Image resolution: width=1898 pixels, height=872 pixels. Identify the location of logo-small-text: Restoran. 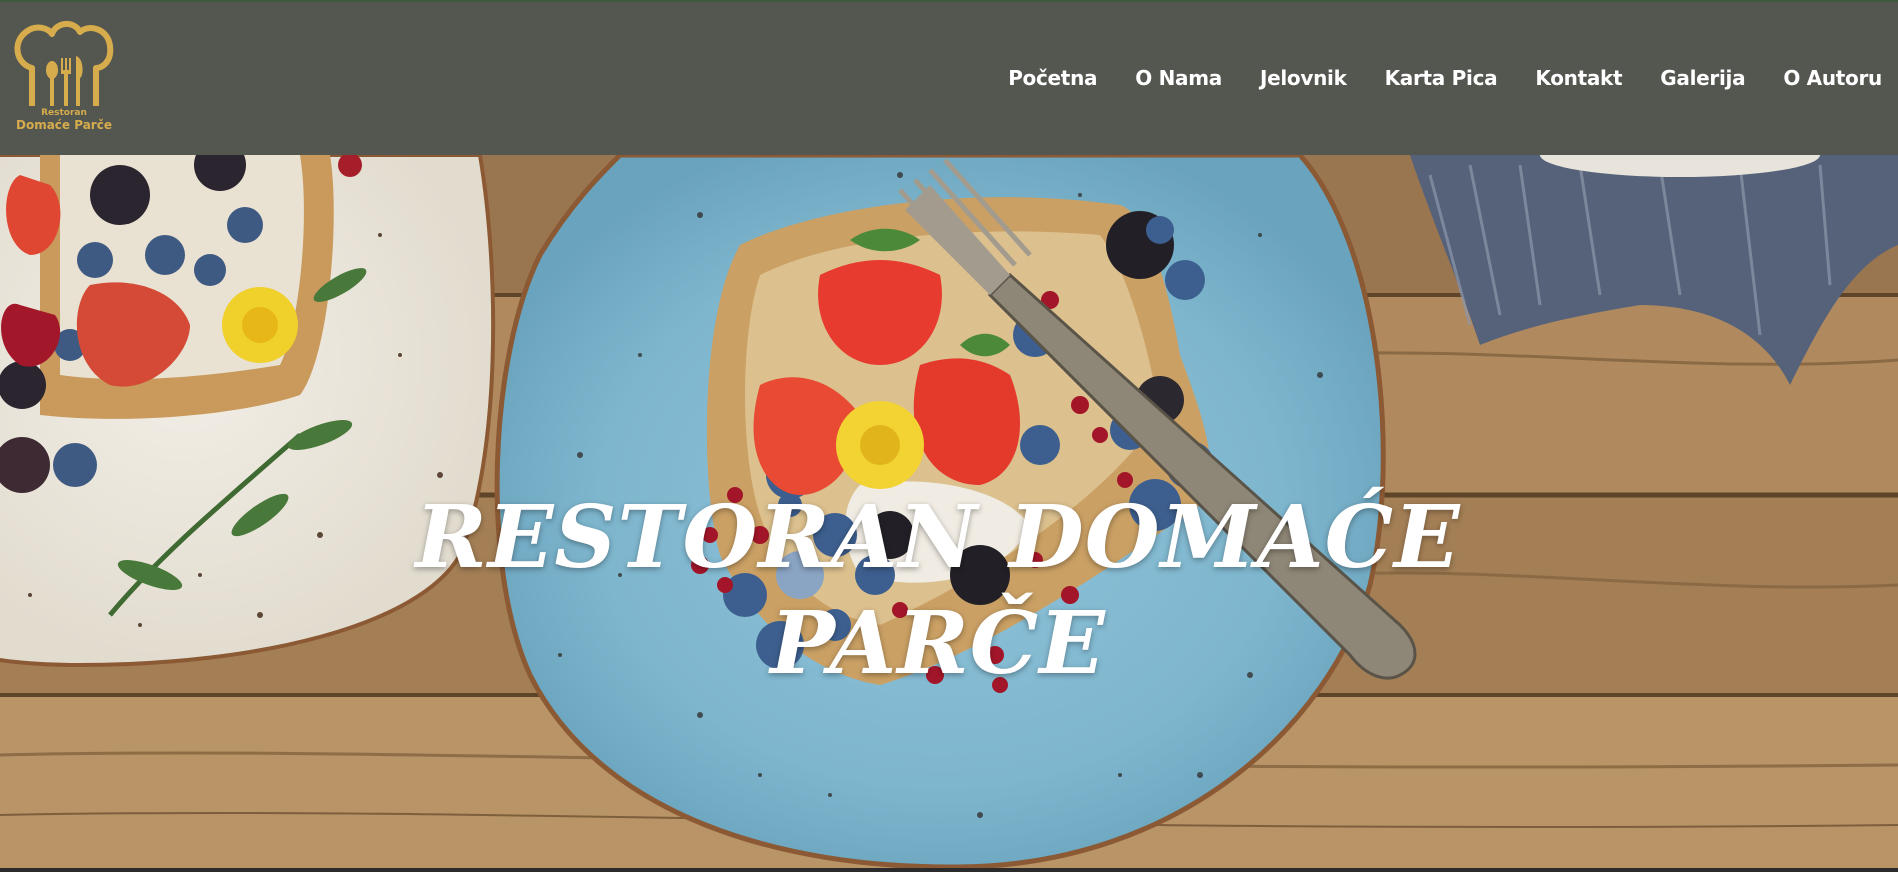
(64, 113).